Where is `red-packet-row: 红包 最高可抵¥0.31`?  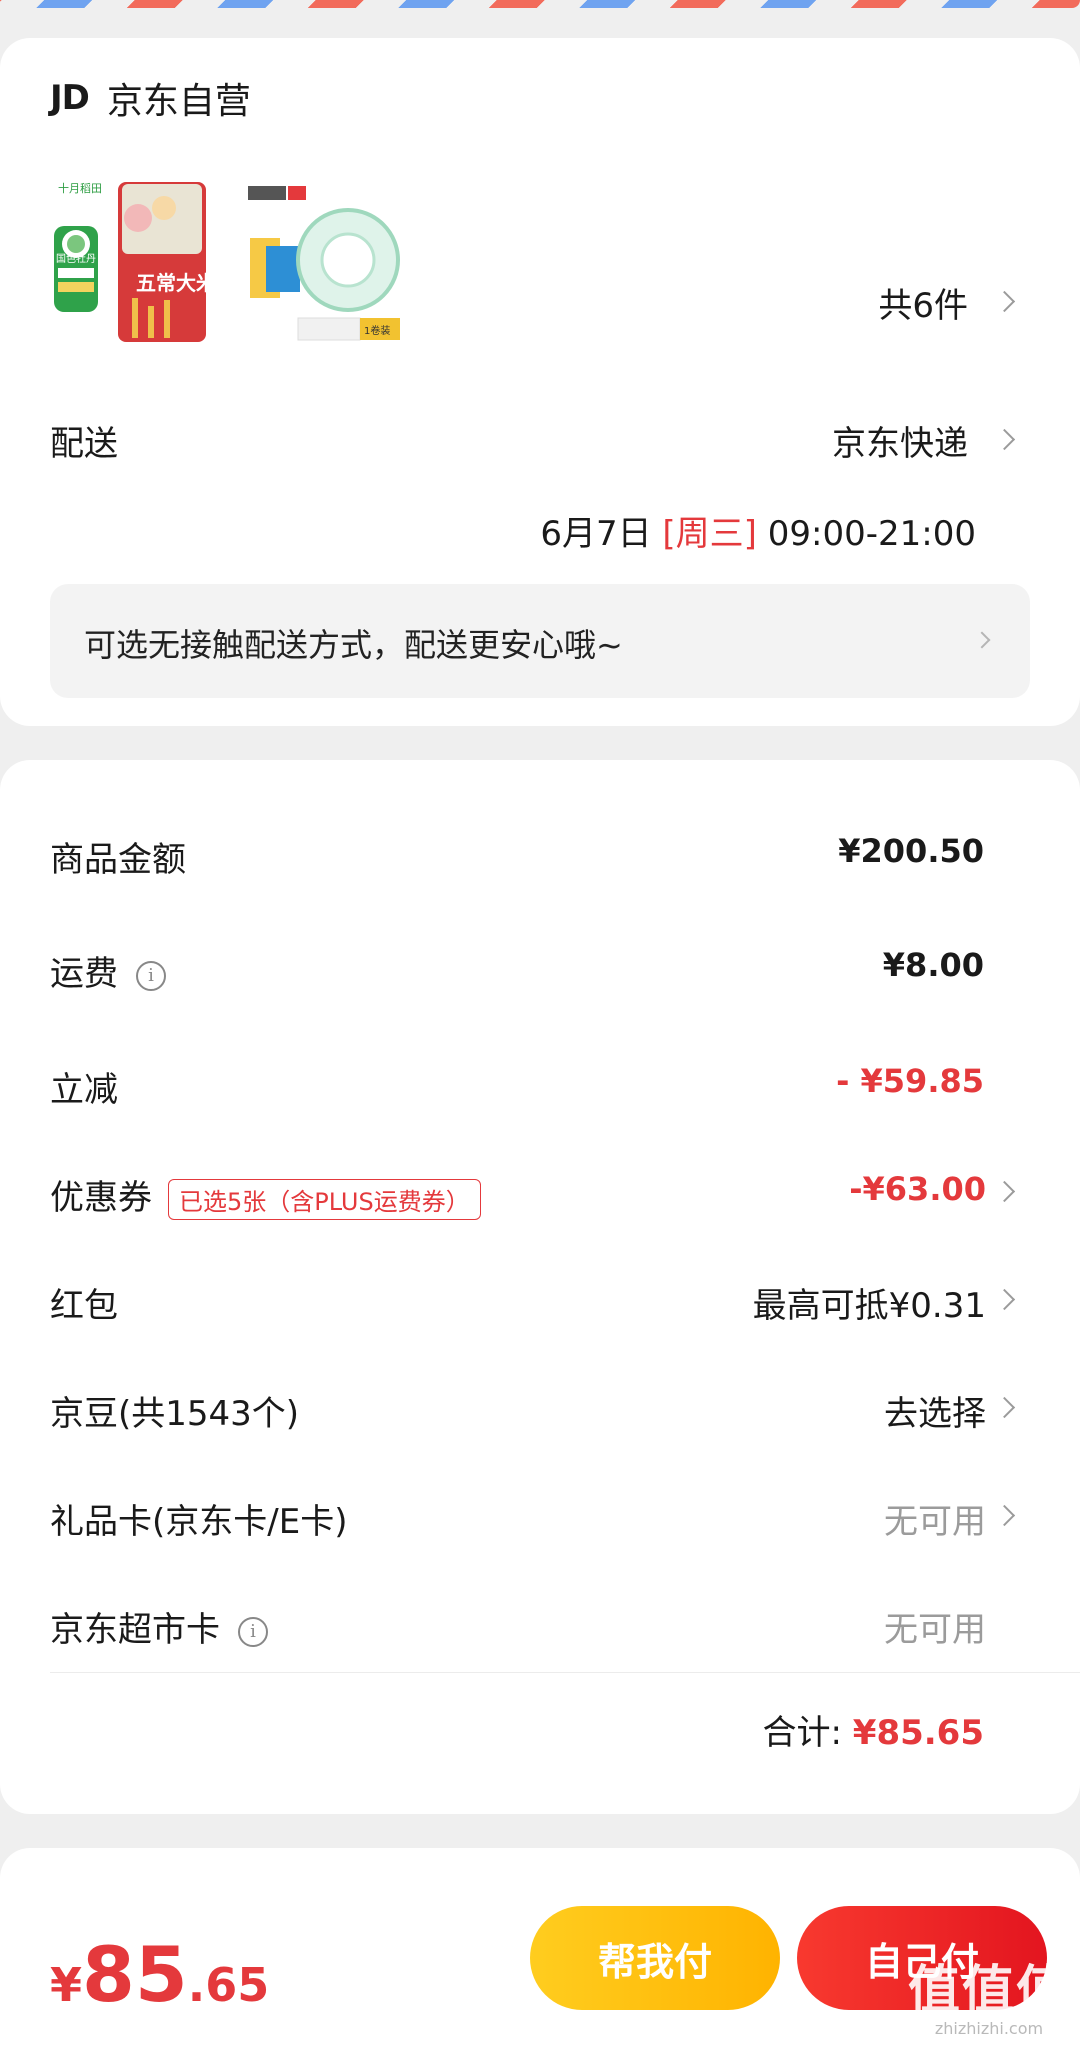
red-packet-row: 红包 最高可抵¥0.31 is located at coordinates (540, 1300).